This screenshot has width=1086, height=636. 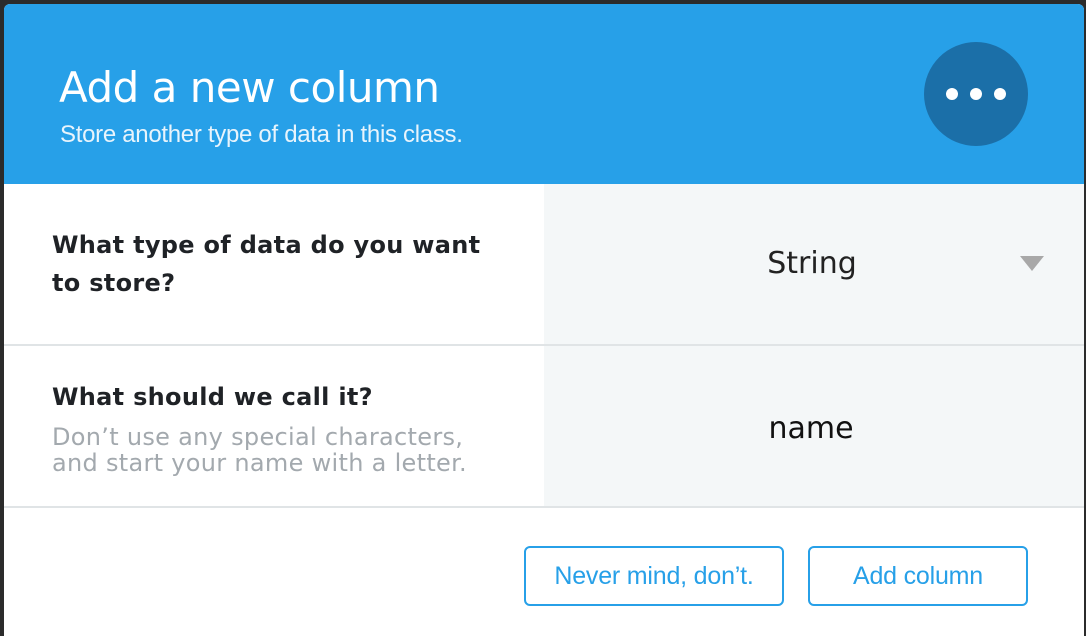 I want to click on add-column-button: Add column, so click(x=918, y=576).